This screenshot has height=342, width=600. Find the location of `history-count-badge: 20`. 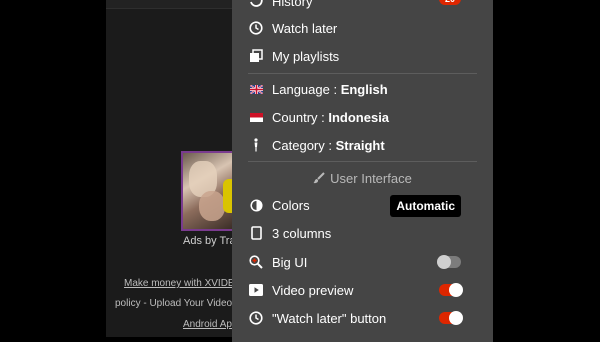

history-count-badge: 20 is located at coordinates (449, 2).